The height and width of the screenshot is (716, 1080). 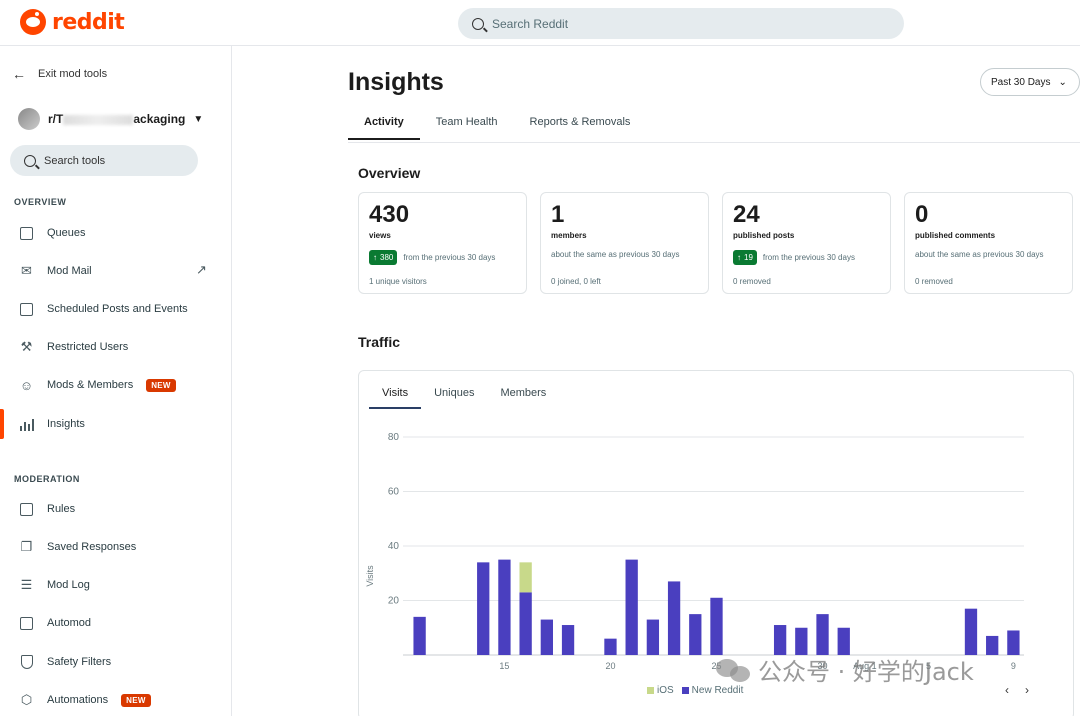 What do you see at coordinates (660, 690) in the screenshot?
I see `legend-item-ios: iOS` at bounding box center [660, 690].